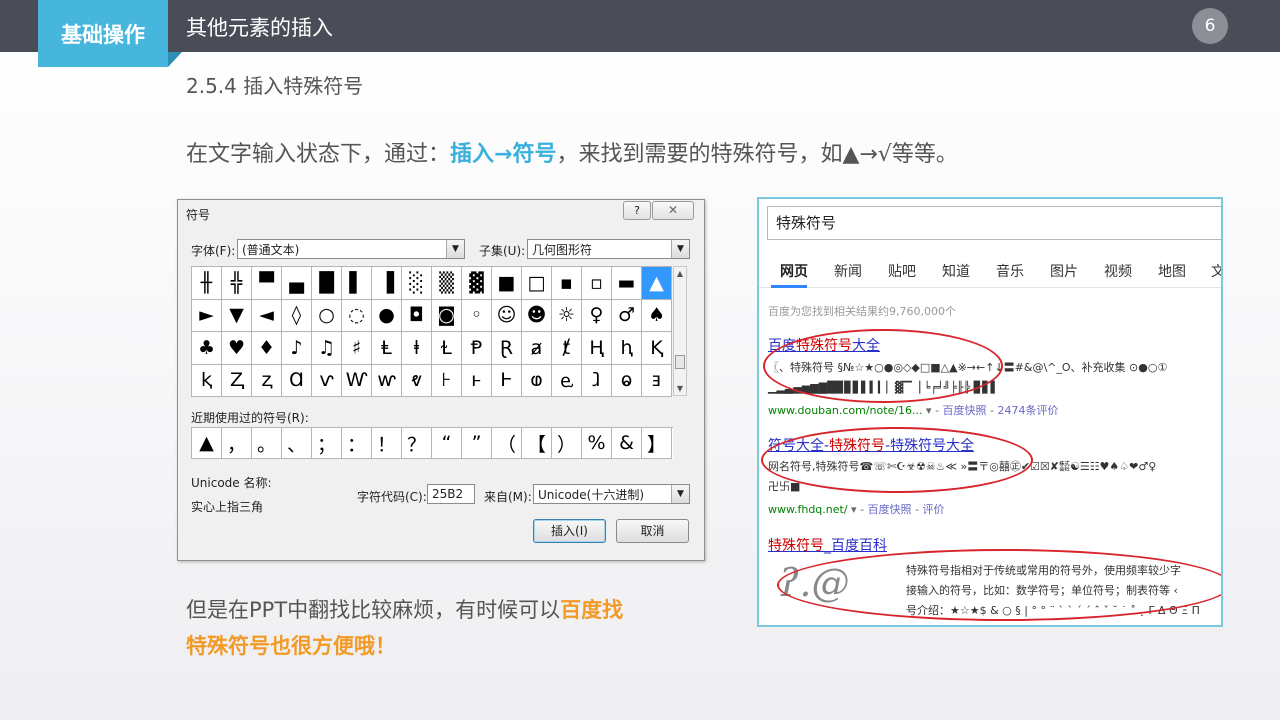  What do you see at coordinates (297, 443) in the screenshot?
I see `recent-symbol-cell: 、` at bounding box center [297, 443].